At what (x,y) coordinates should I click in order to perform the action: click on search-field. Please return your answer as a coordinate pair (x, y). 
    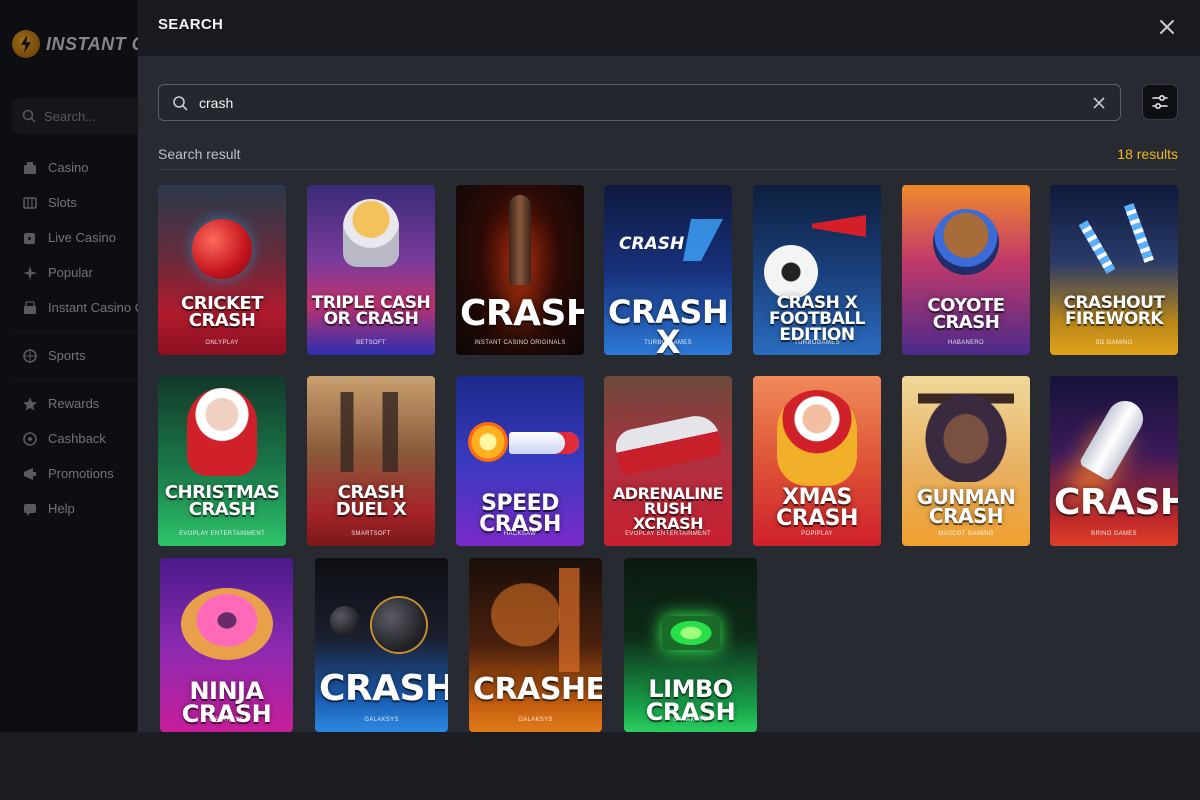
    Looking at the image, I should click on (639, 102).